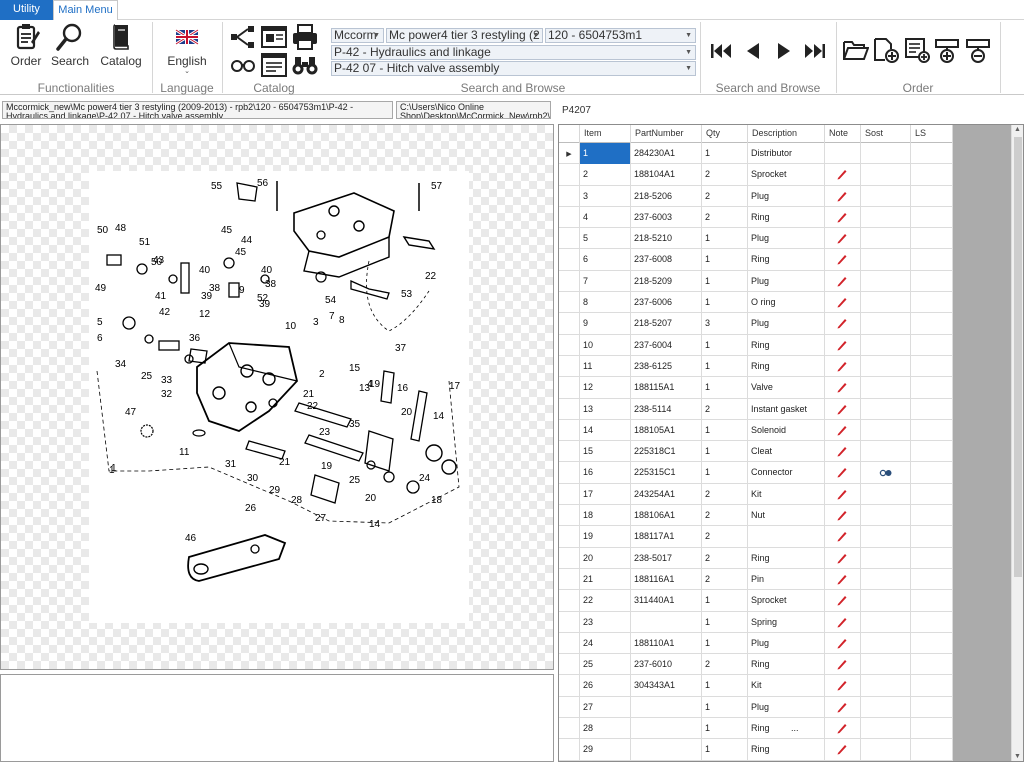 This screenshot has width=1024, height=762. Describe the element at coordinates (666, 579) in the screenshot. I see `cell-partnumber: 188116A1` at that location.